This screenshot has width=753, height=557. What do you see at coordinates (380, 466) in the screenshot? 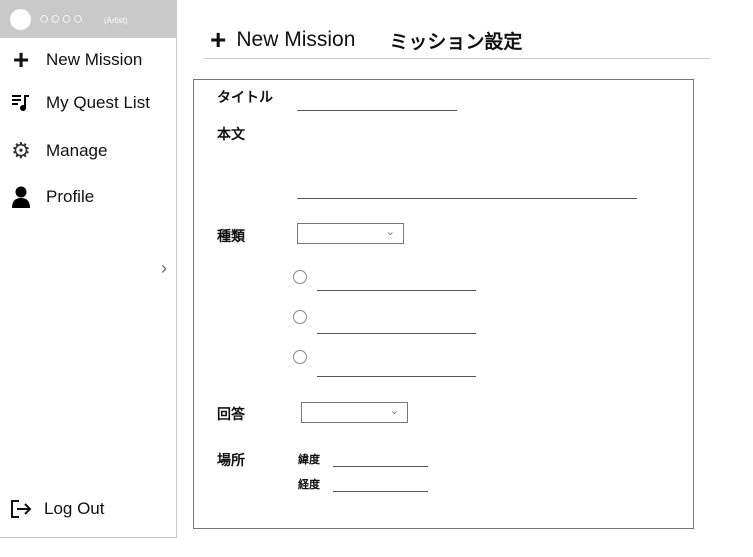
I see `latitude-input` at bounding box center [380, 466].